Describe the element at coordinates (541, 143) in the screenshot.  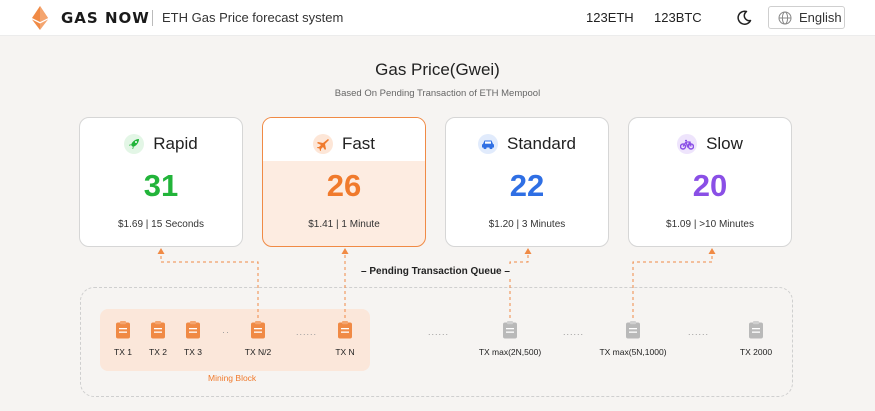
I see `card-label: Standard` at that location.